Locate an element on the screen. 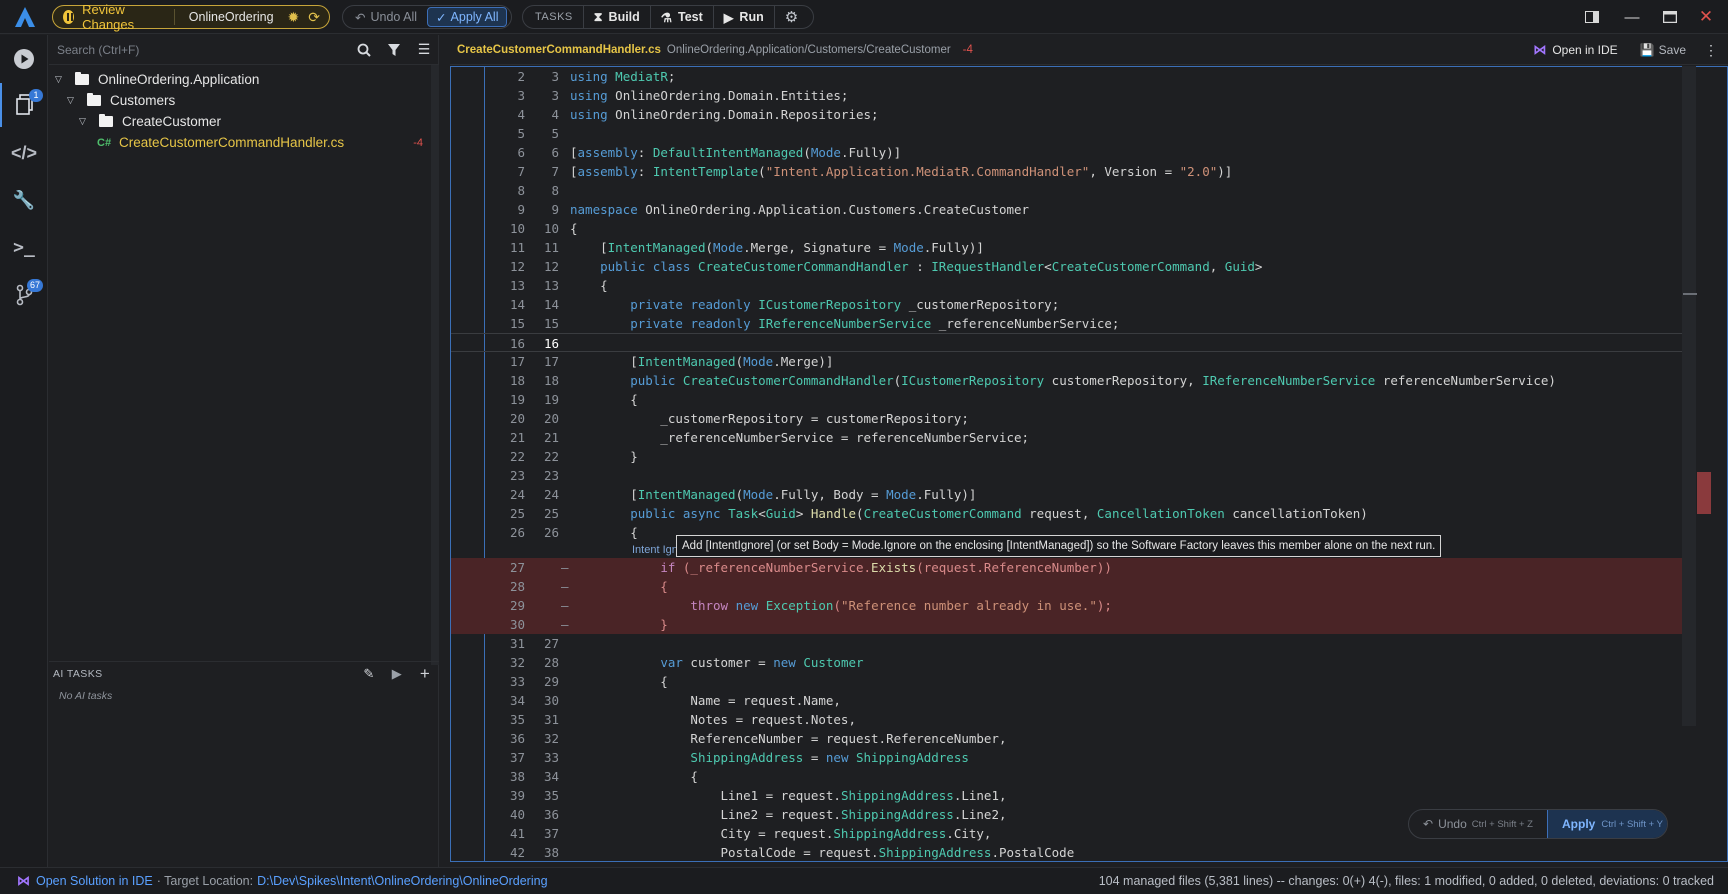  folder-icon is located at coordinates (82, 78).